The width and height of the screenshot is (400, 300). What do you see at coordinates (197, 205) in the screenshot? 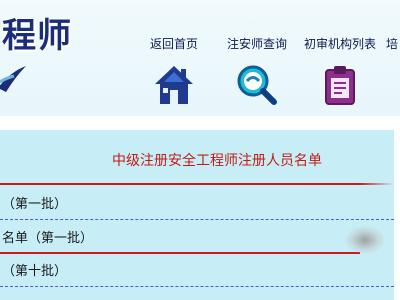
I see `list-item: （第一批）` at bounding box center [197, 205].